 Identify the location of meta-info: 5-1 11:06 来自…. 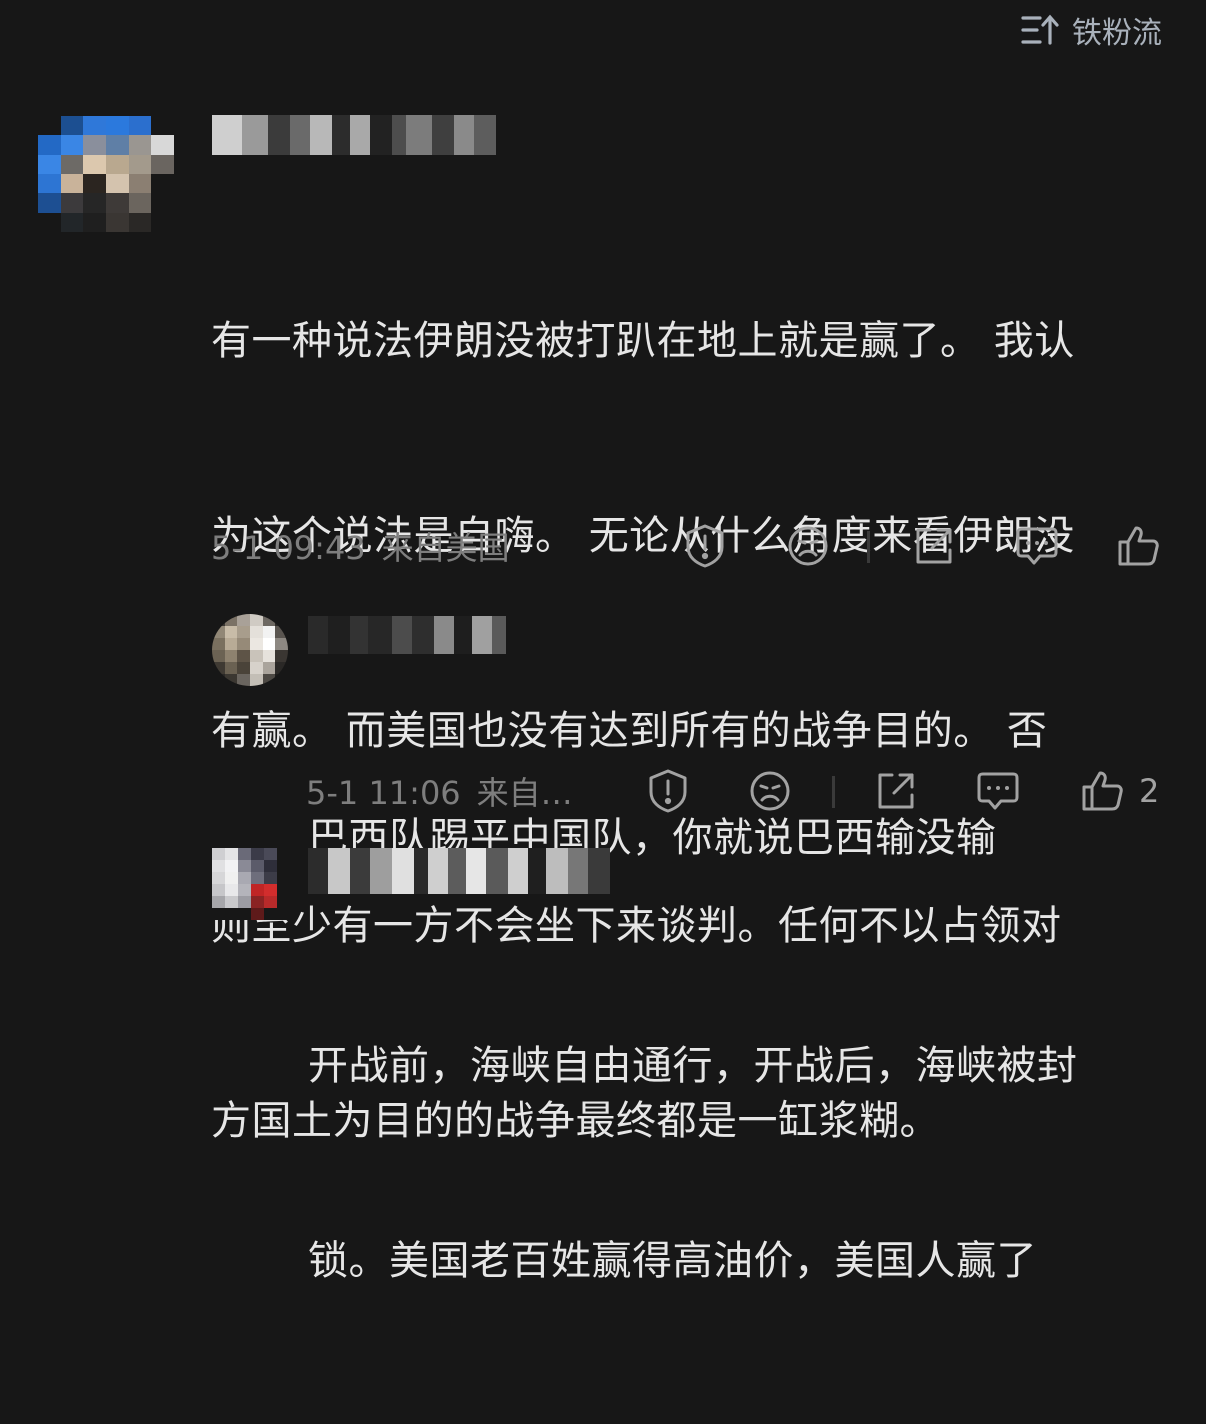
(439, 791).